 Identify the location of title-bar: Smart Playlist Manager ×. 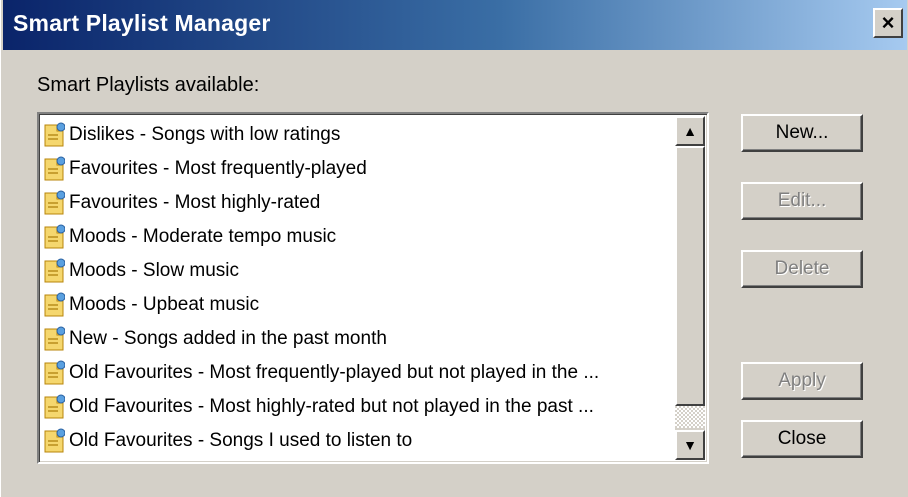
(455, 25).